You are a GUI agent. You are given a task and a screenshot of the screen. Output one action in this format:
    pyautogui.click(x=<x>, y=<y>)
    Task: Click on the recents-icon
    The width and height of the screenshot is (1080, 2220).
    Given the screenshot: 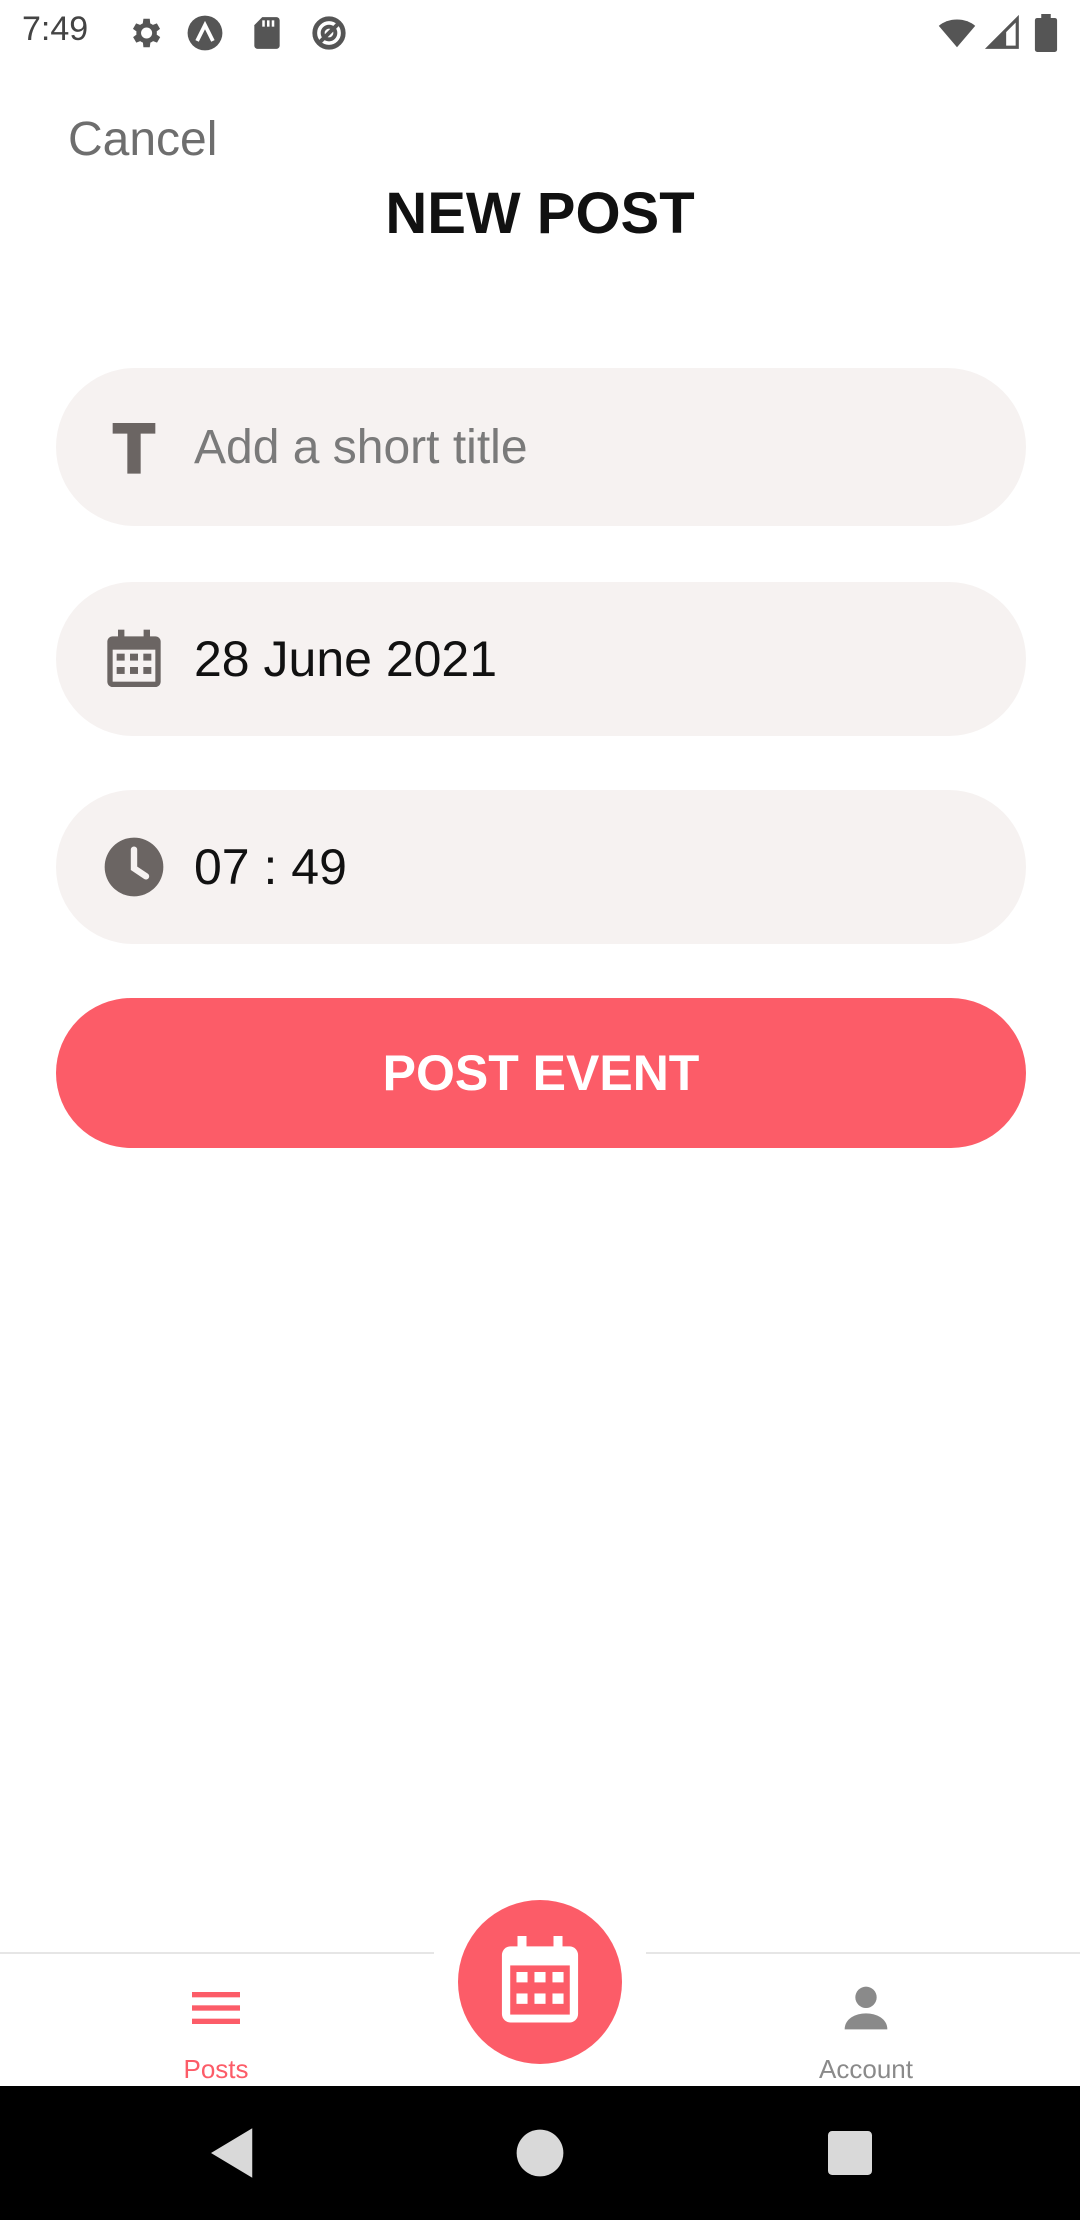 What is the action you would take?
    pyautogui.click(x=850, y=2153)
    